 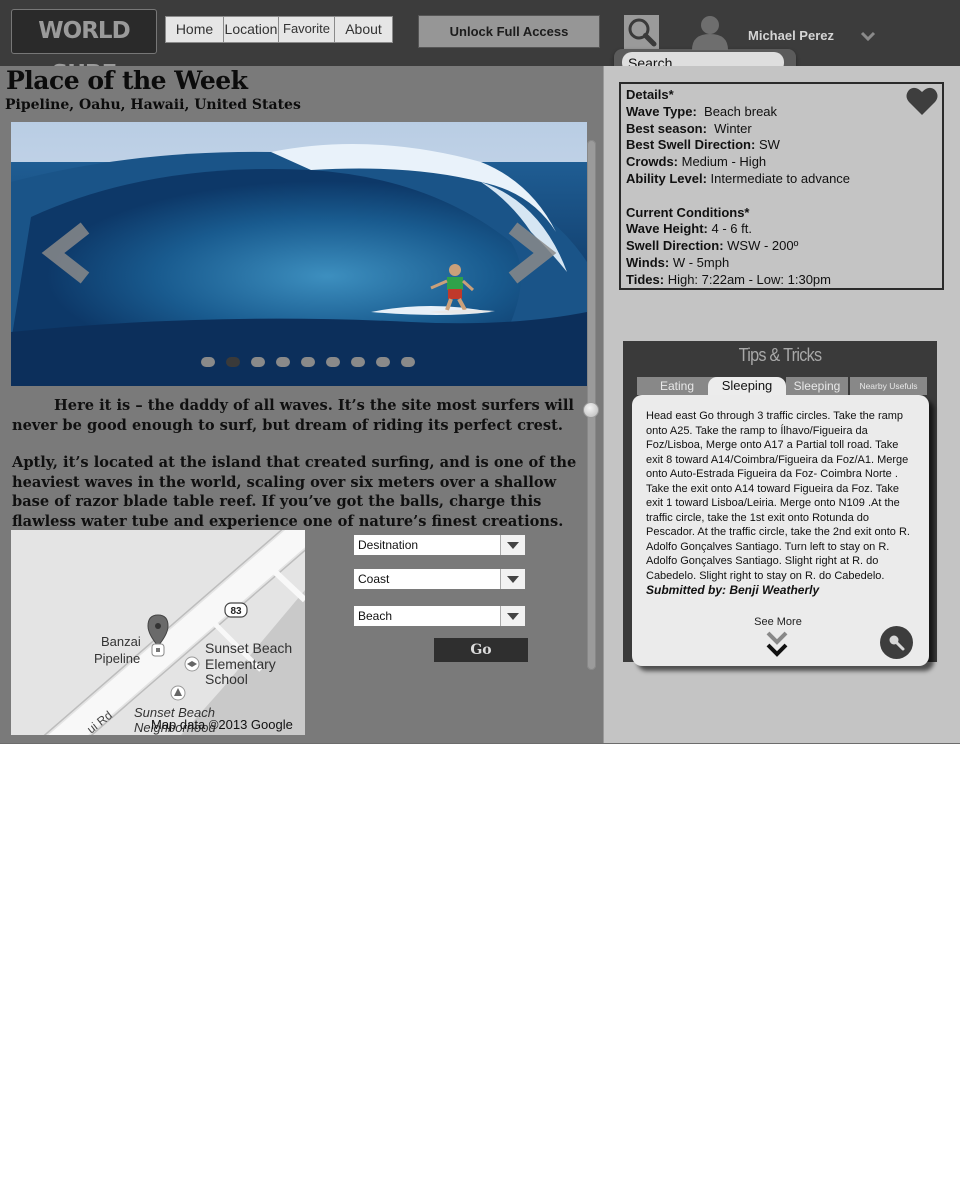 I want to click on ability-label: Ability Level:, so click(x=666, y=178).